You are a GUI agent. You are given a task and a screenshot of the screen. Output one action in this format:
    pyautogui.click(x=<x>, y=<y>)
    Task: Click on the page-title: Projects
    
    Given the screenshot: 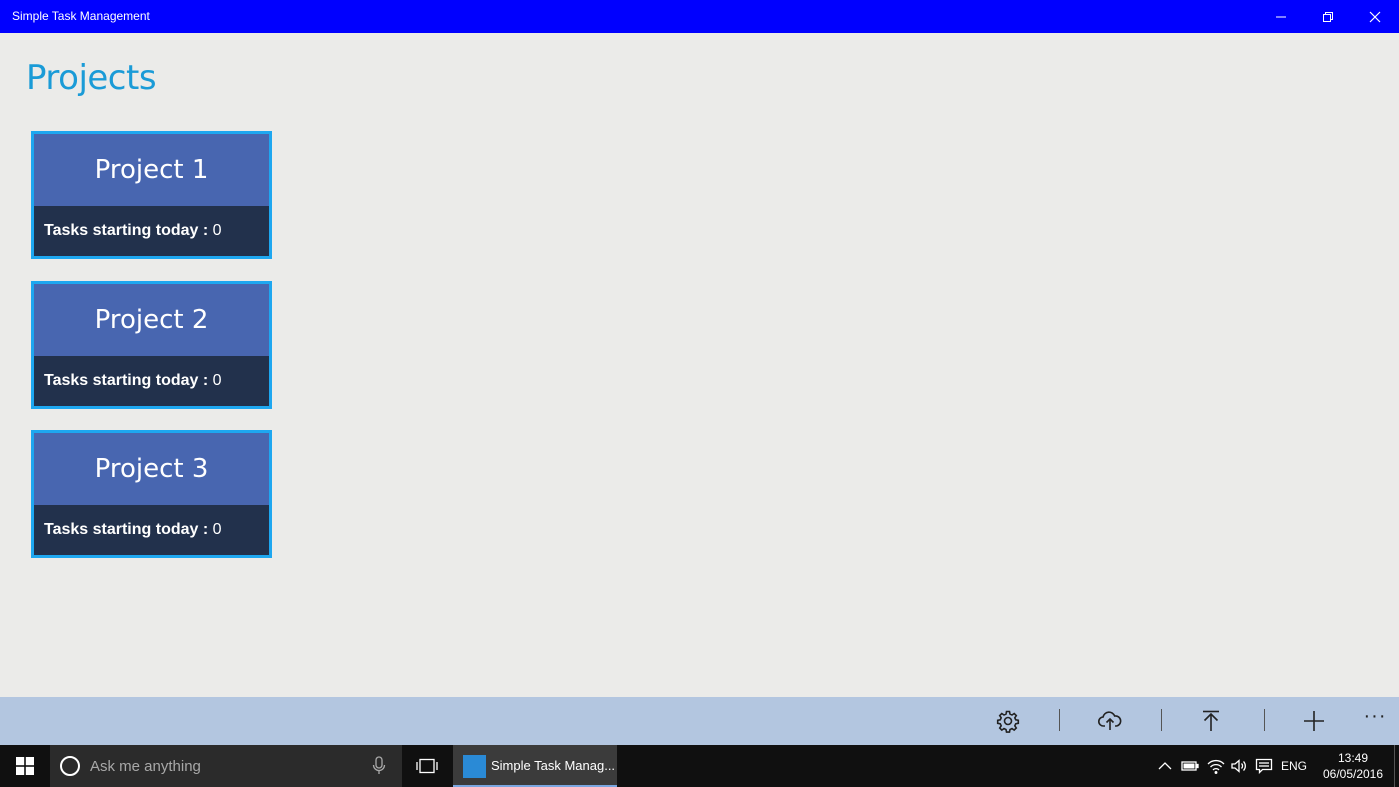 What is the action you would take?
    pyautogui.click(x=91, y=78)
    